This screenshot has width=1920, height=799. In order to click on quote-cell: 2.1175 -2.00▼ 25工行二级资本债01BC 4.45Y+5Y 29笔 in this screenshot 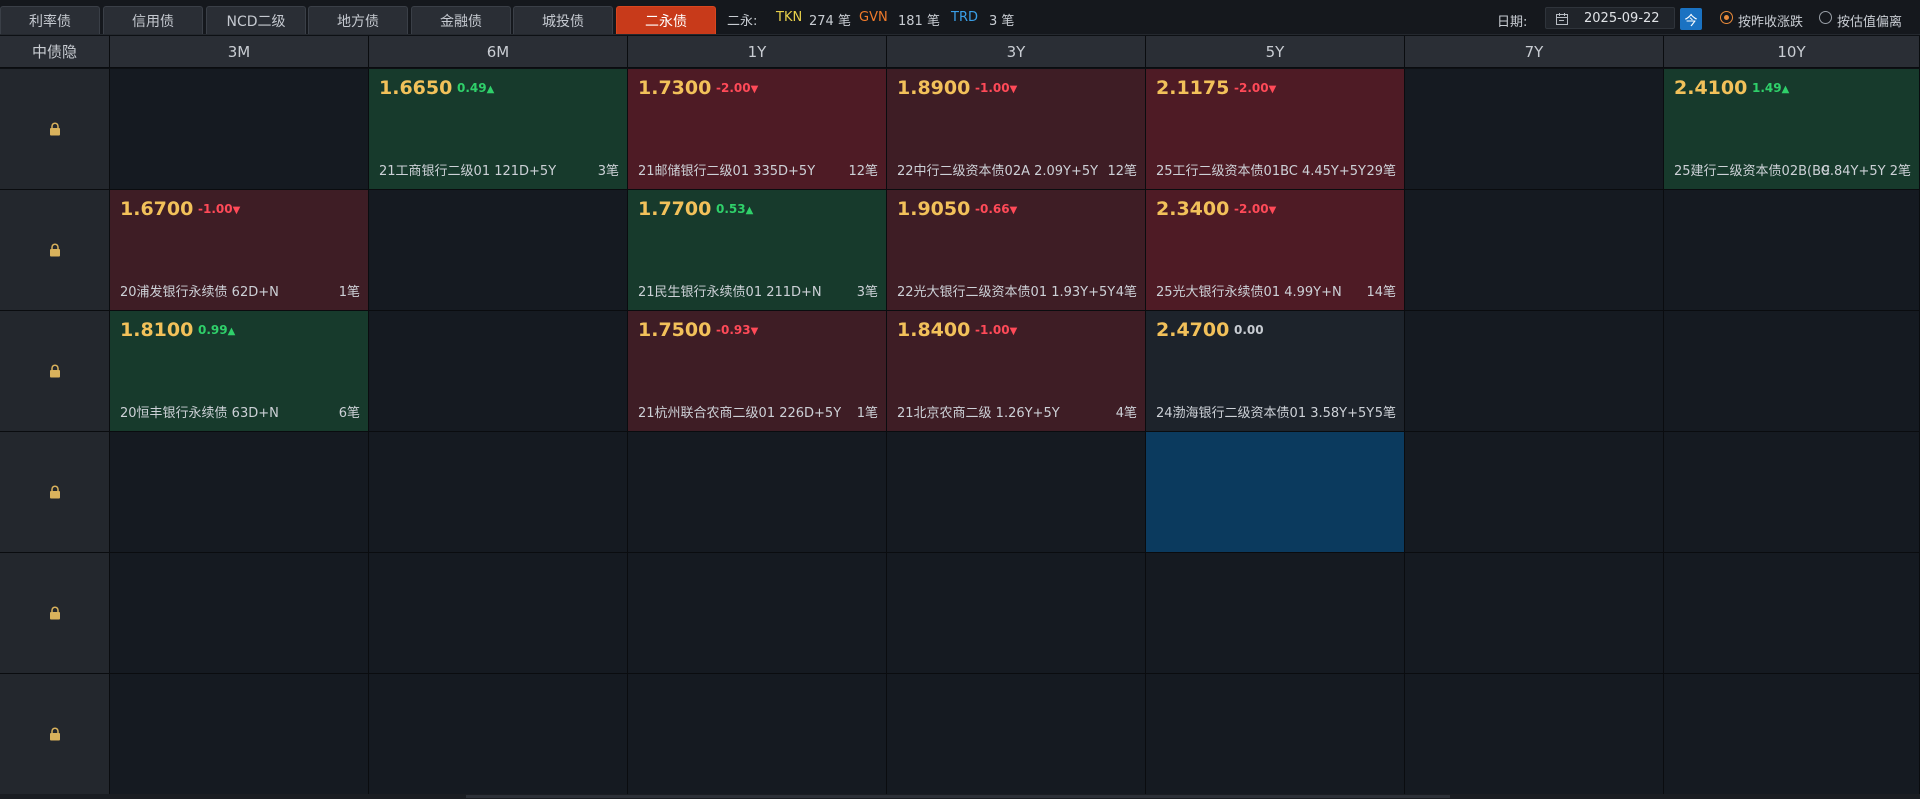, I will do `click(1275, 129)`.